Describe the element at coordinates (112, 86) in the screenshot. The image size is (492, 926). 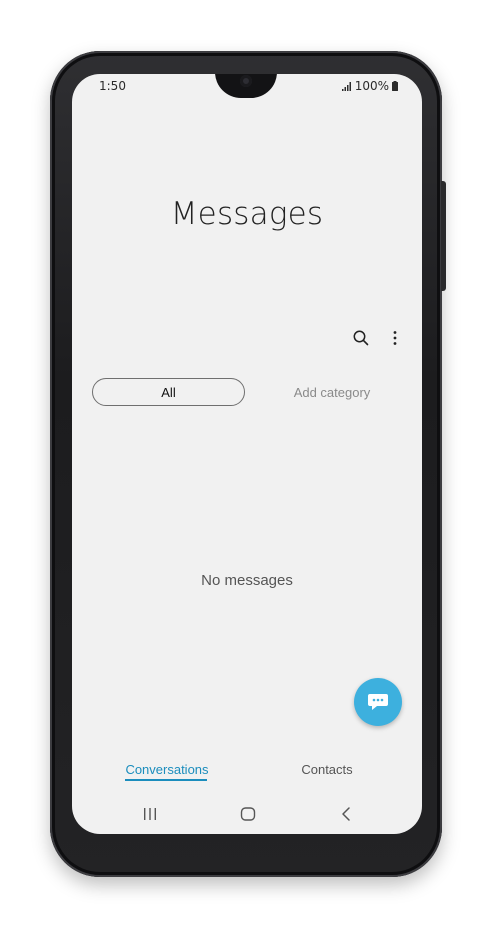
I see `status-time: 1:50` at that location.